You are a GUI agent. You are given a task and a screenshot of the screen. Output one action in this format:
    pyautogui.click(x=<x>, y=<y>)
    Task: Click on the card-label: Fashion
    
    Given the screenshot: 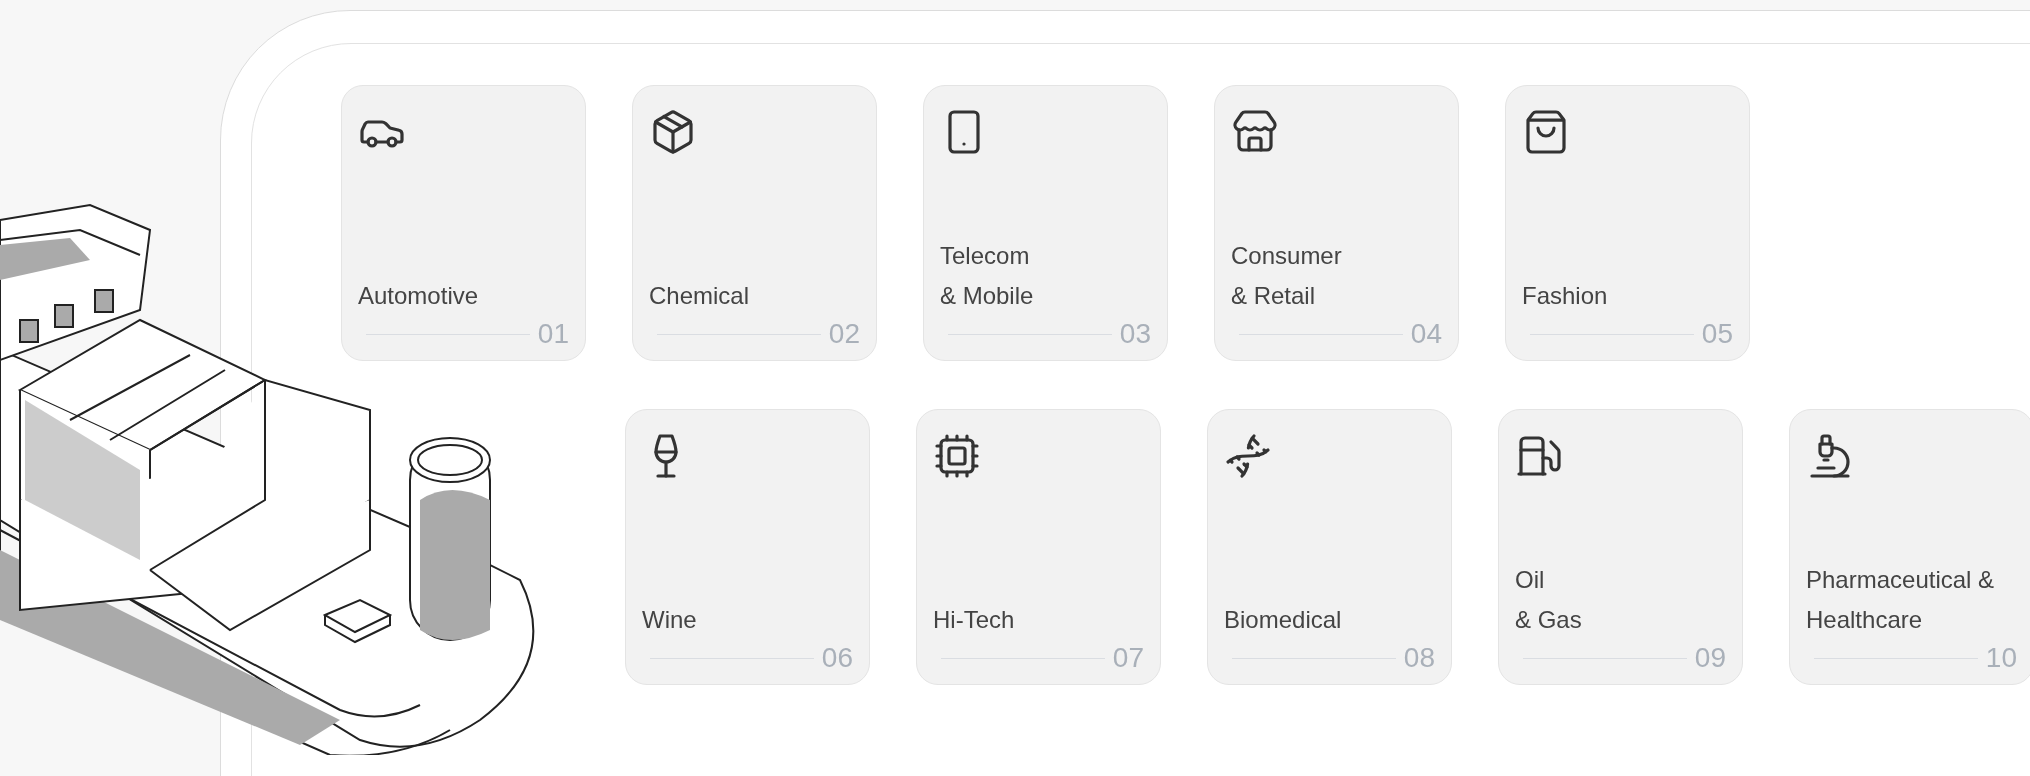 What is the action you would take?
    pyautogui.click(x=1565, y=296)
    